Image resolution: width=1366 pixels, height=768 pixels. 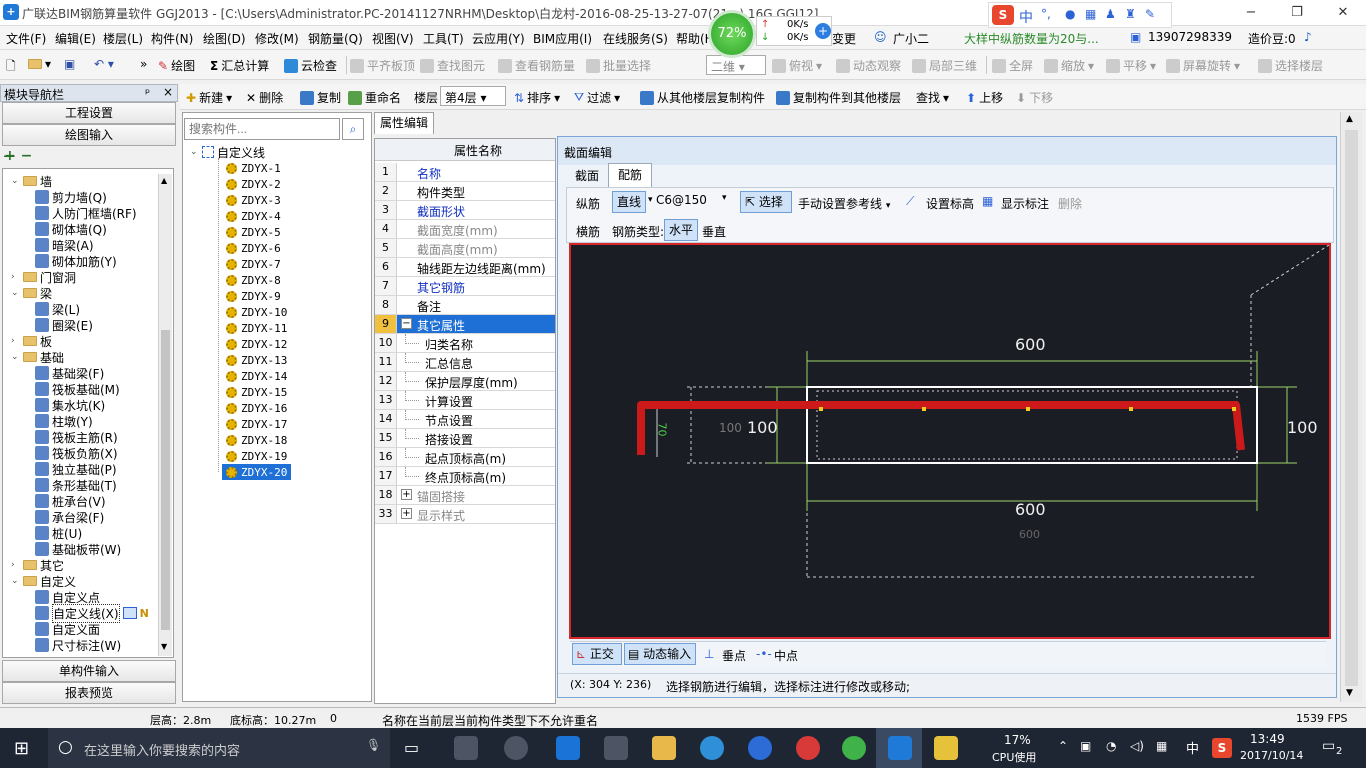 I want to click on shirt-icon: ♜, so click(x=1130, y=14).